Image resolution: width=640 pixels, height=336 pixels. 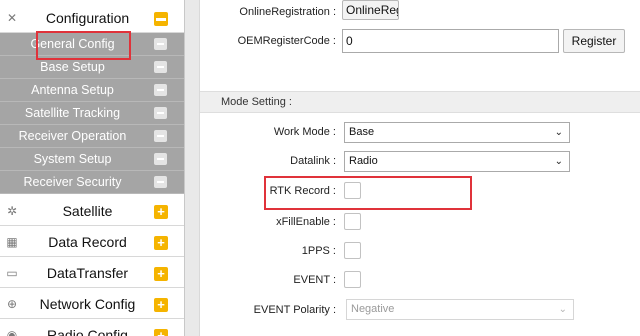 I want to click on sidebar-item-receiver-security: Receiver Security, so click(x=92, y=182).